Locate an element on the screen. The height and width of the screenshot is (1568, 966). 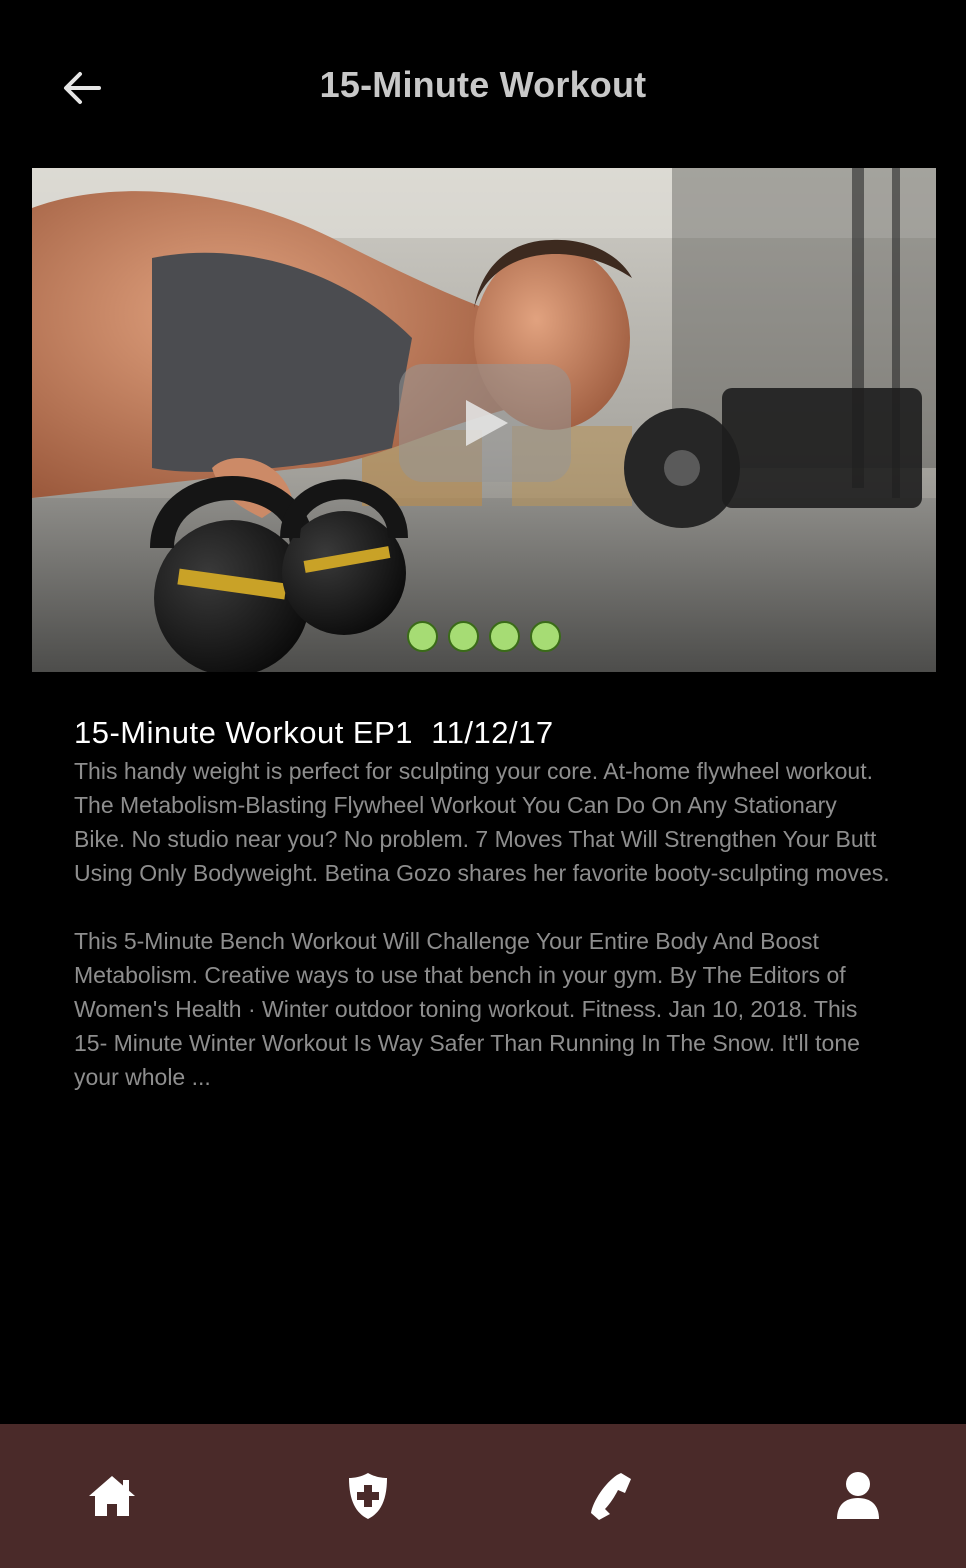
phone-icon is located at coordinates (611, 1496).